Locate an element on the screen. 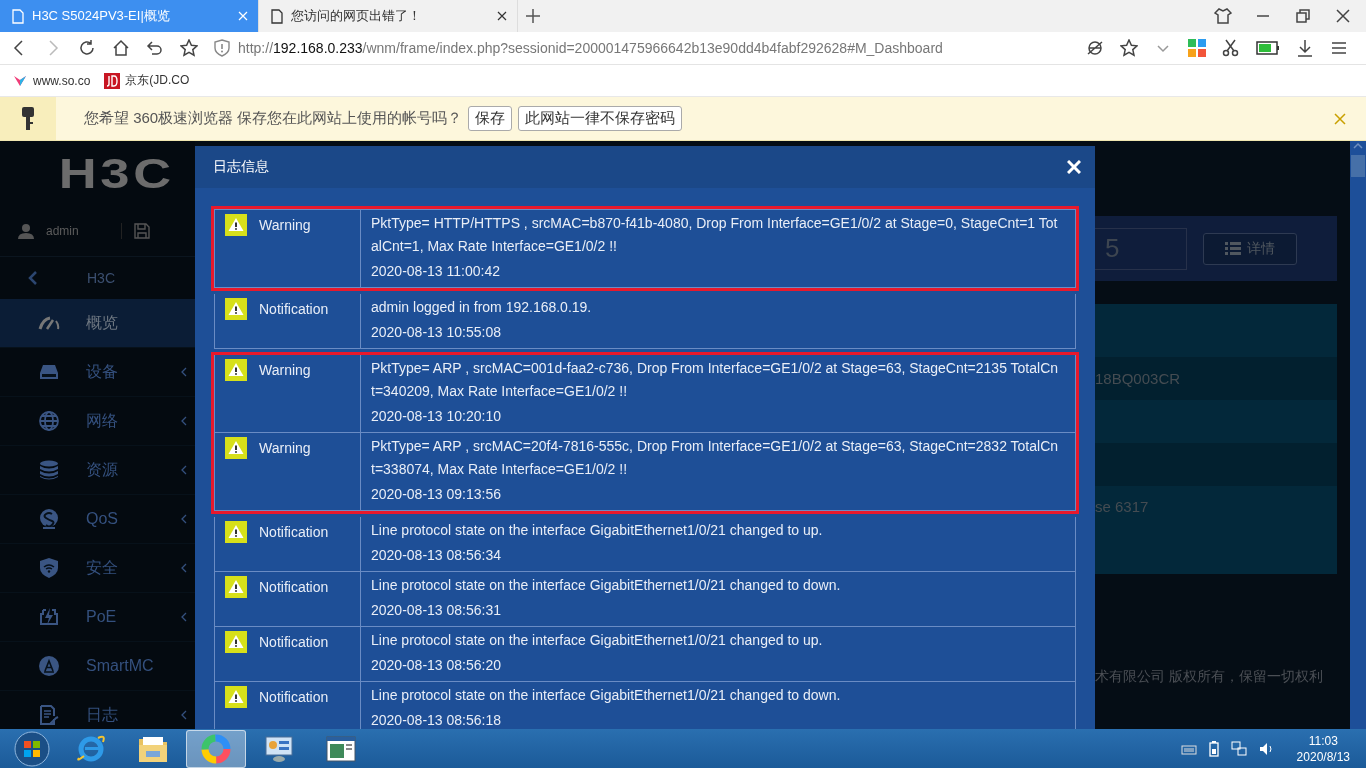  globe-icon is located at coordinates (49, 421).